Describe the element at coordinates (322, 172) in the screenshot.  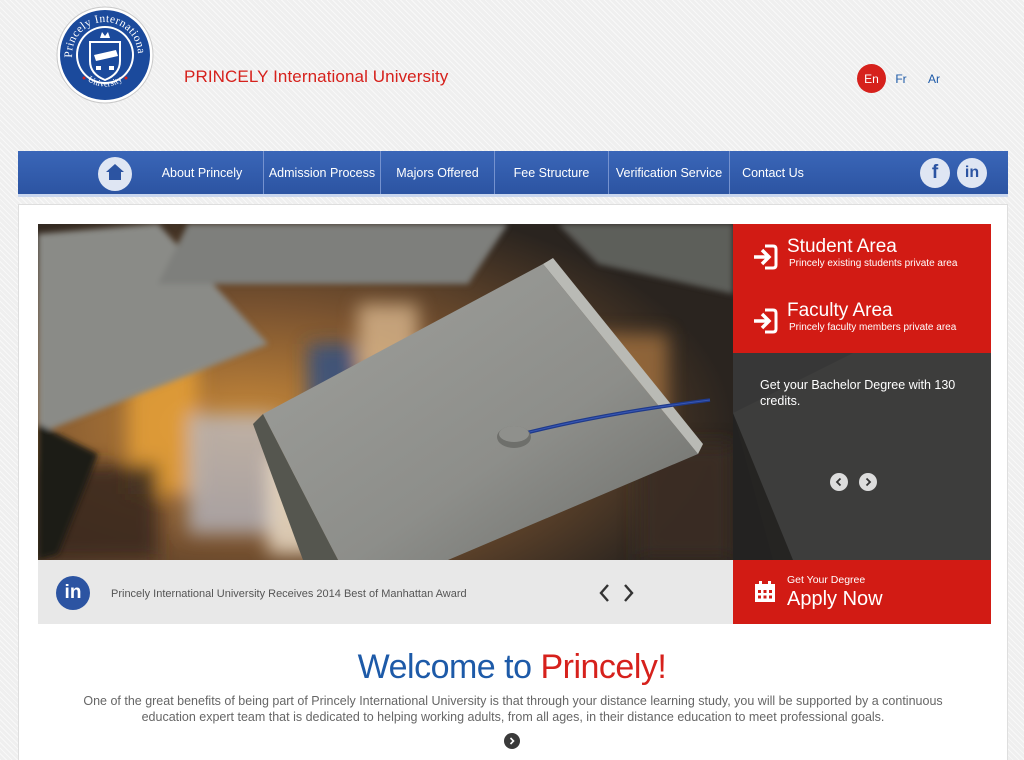
I see `nav-item-admission: Admission Process` at that location.